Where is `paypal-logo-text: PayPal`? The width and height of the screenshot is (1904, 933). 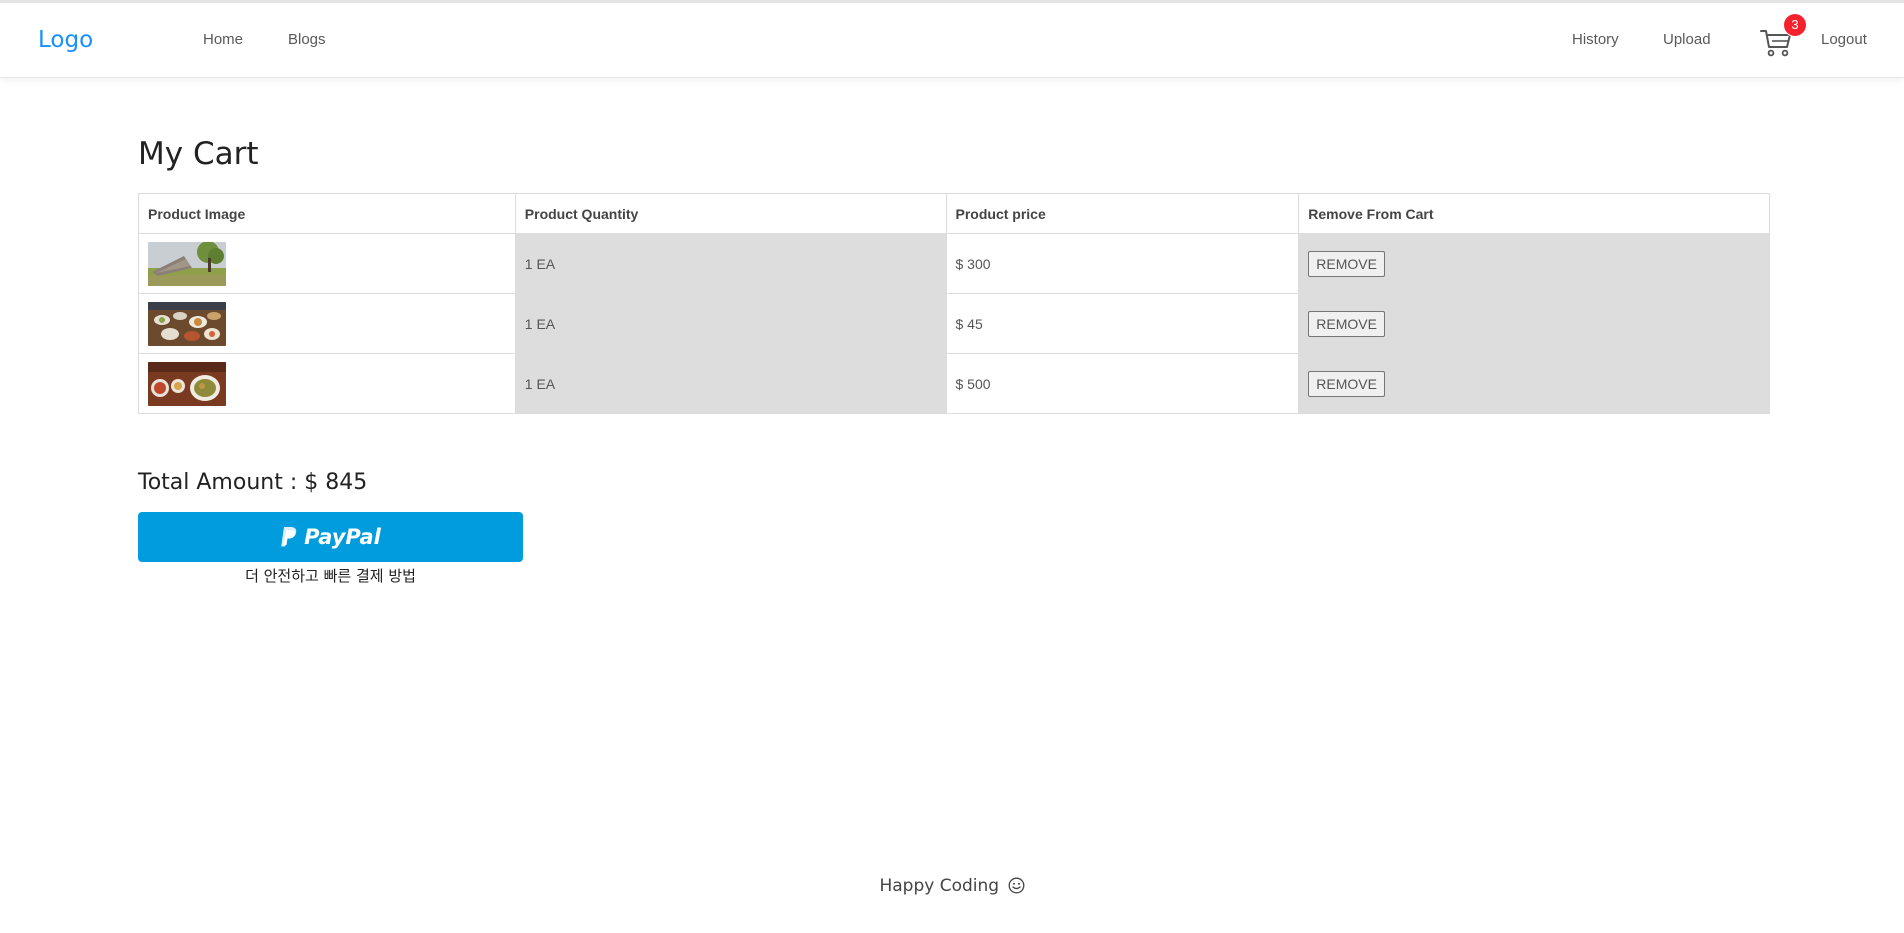 paypal-logo-text: PayPal is located at coordinates (342, 537).